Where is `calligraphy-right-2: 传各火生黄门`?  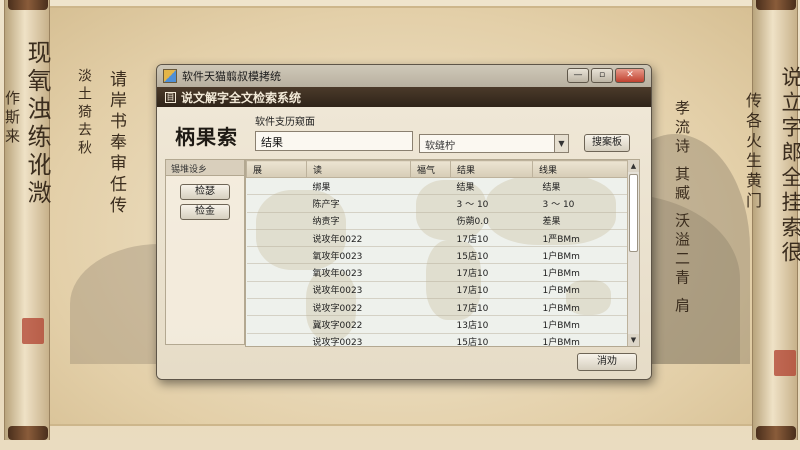
calligraphy-right-2: 传各火生黄门 is located at coordinates (752, 152).